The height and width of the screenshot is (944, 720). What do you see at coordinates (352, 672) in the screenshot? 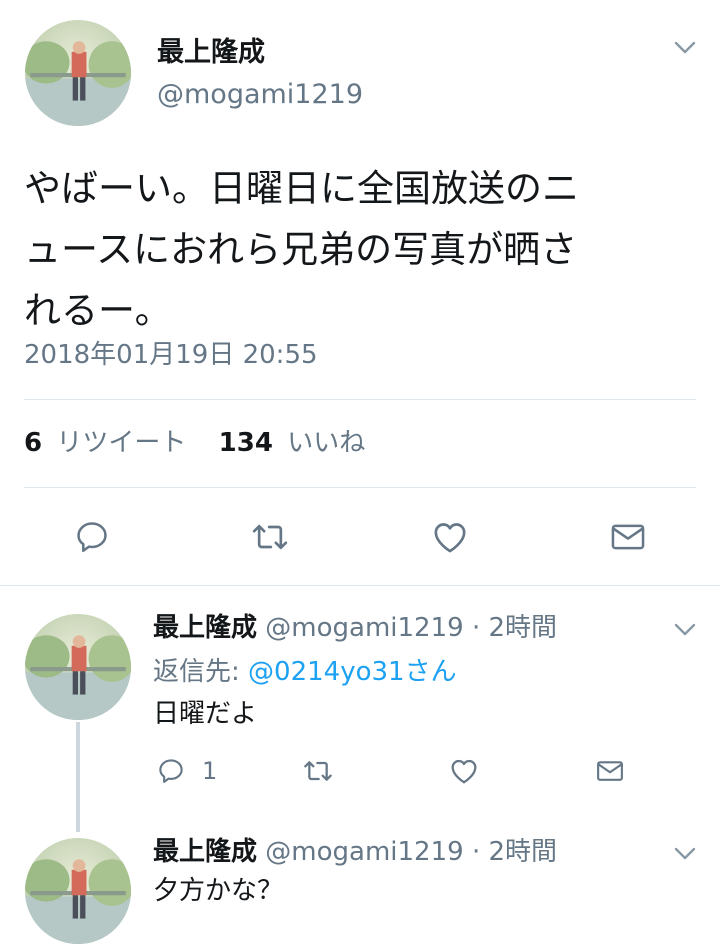
I see `reply-to-user-link: @0214yo31さん` at bounding box center [352, 672].